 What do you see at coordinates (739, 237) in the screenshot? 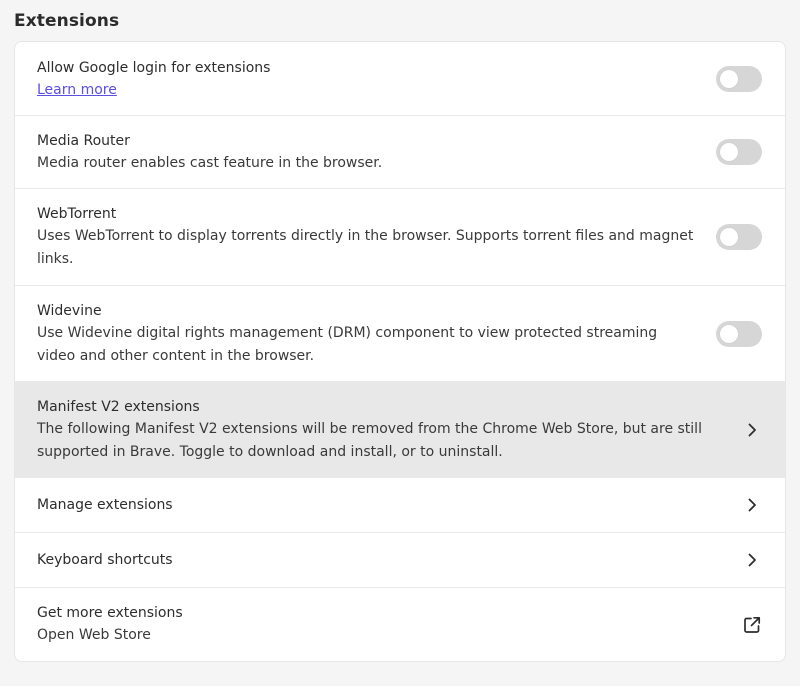
I see `webtorrent-toggle` at bounding box center [739, 237].